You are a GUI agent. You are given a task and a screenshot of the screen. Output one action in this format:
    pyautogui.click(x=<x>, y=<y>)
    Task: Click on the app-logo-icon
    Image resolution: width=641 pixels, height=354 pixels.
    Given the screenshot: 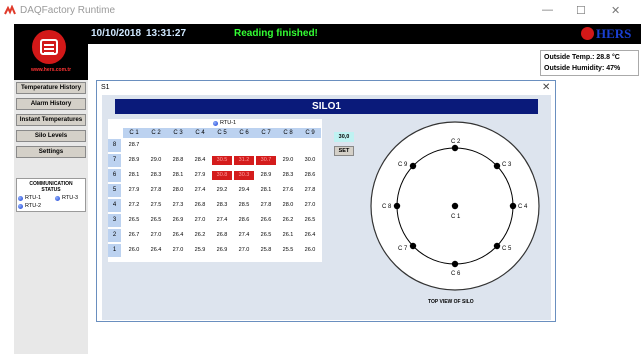 What is the action you would take?
    pyautogui.click(x=10, y=10)
    